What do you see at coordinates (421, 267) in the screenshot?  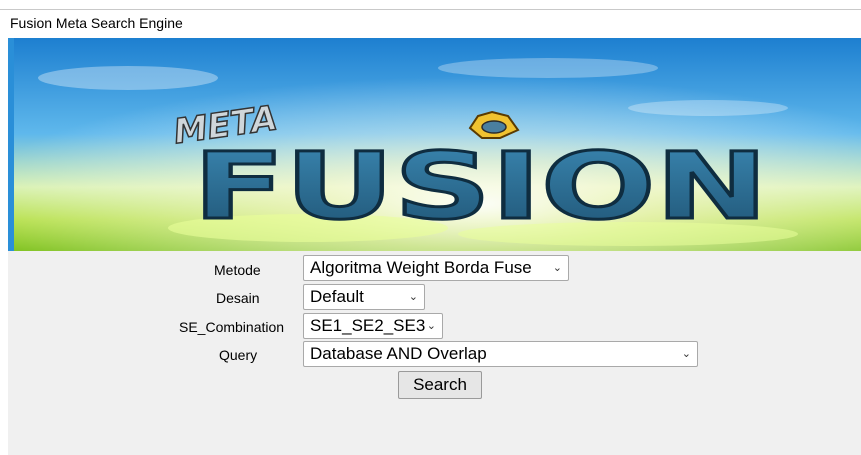 I see `metode-value: Algoritma Weight Borda Fuse` at bounding box center [421, 267].